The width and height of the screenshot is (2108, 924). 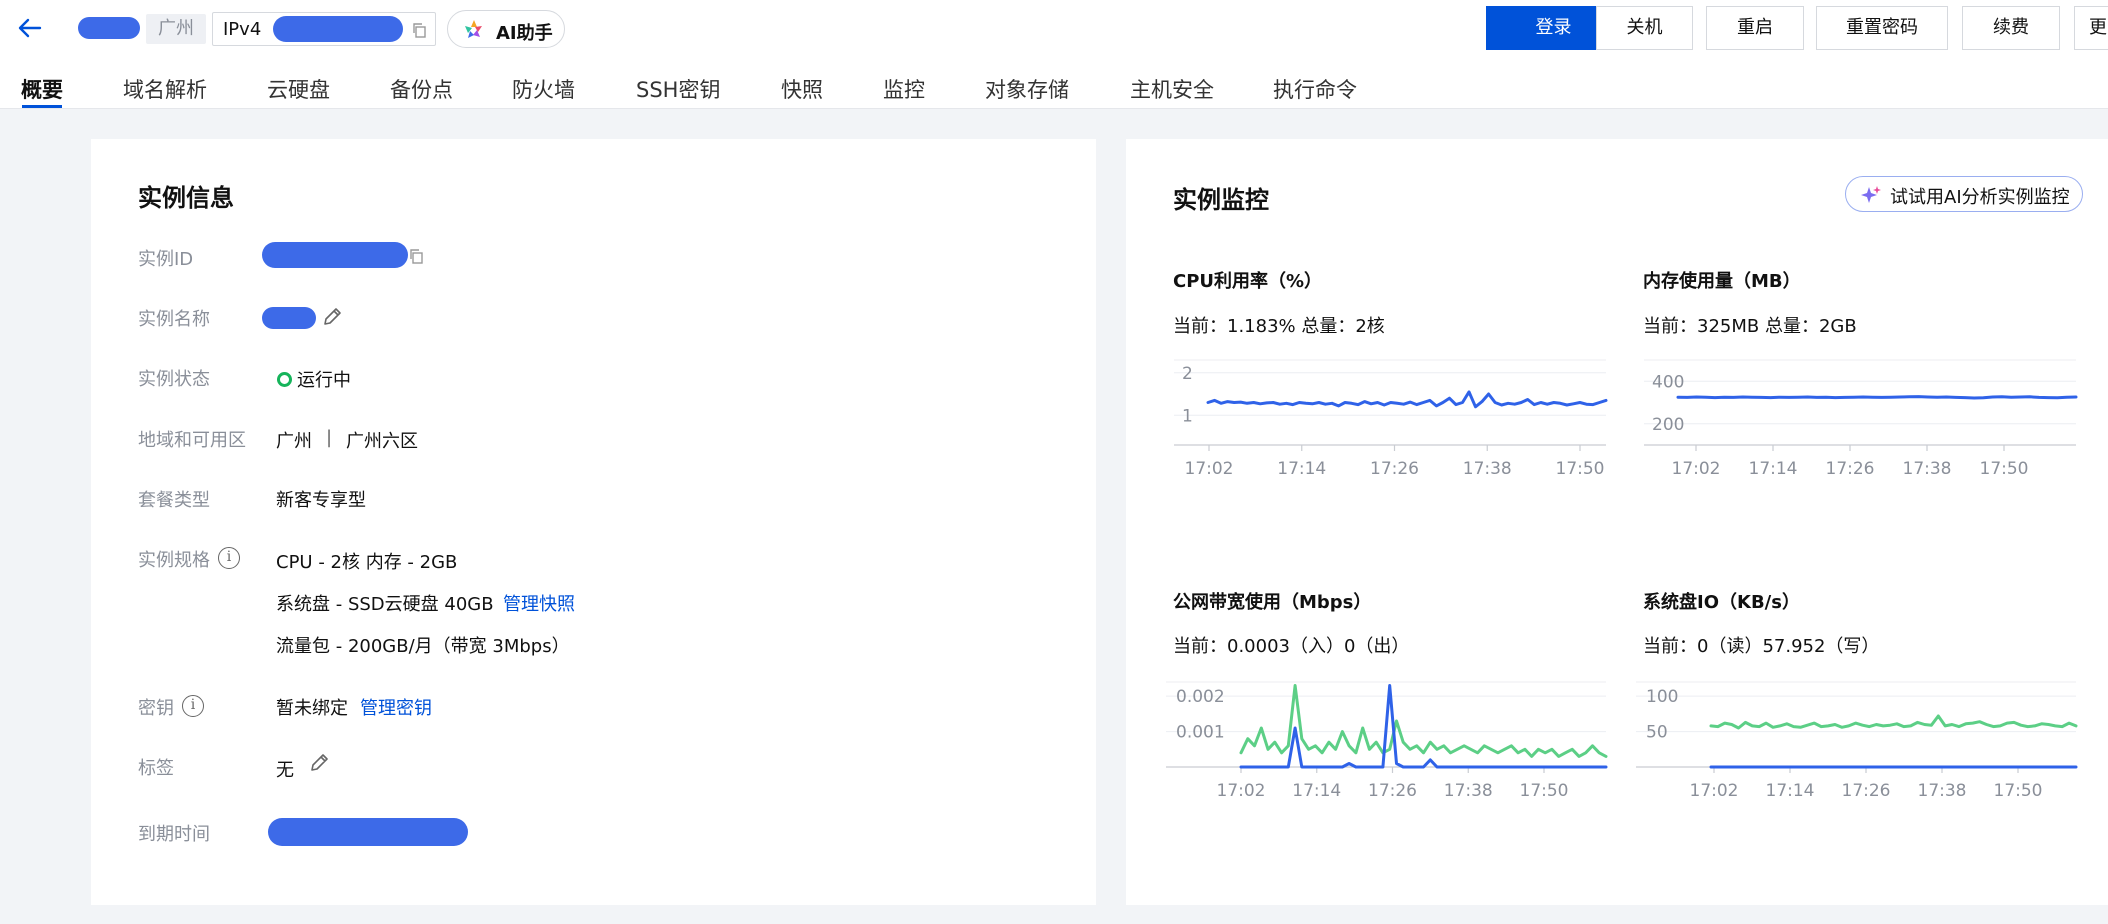 I want to click on tab-cloud-disk: 云硬盘, so click(x=298, y=89).